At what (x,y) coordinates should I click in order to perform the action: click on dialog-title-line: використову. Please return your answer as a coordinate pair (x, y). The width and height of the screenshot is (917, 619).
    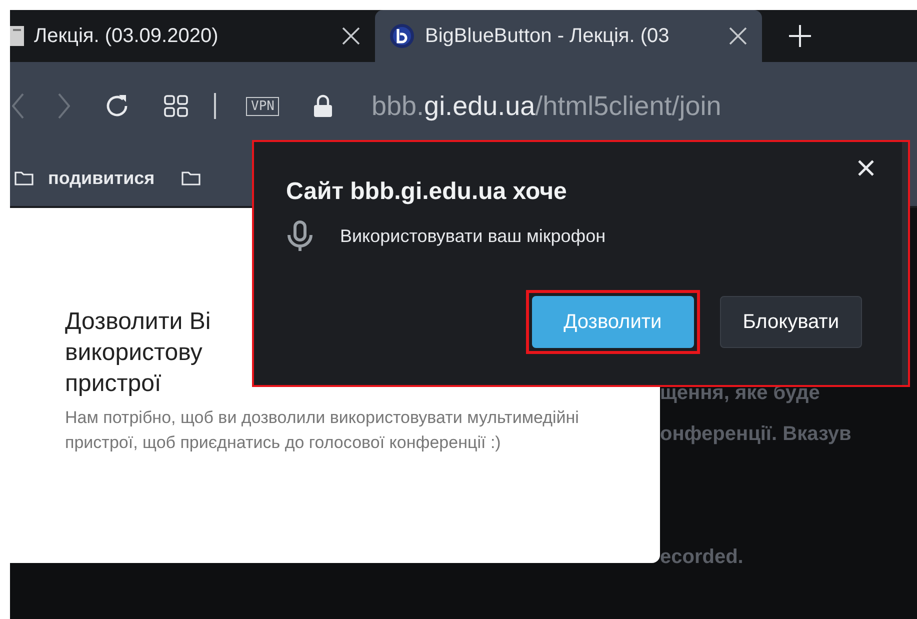
    Looking at the image, I should click on (133, 353).